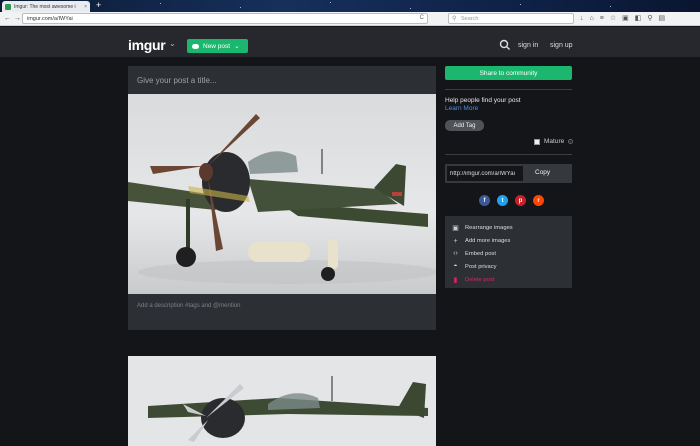  Describe the element at coordinates (649, 18) in the screenshot. I see `extension-icon: ⚲` at that location.